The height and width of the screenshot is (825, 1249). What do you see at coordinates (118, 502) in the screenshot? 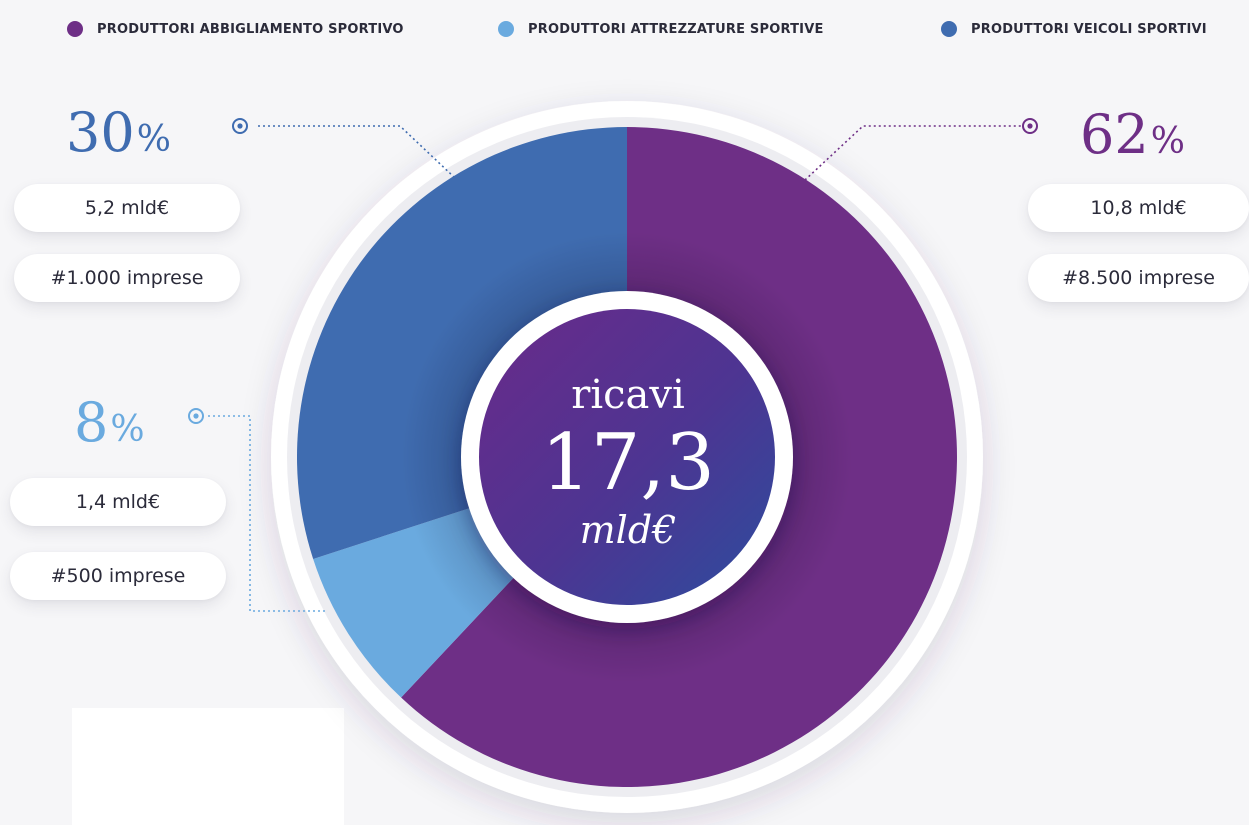
I see `revenue-pill-attrezzature: 1,4 mld€` at bounding box center [118, 502].